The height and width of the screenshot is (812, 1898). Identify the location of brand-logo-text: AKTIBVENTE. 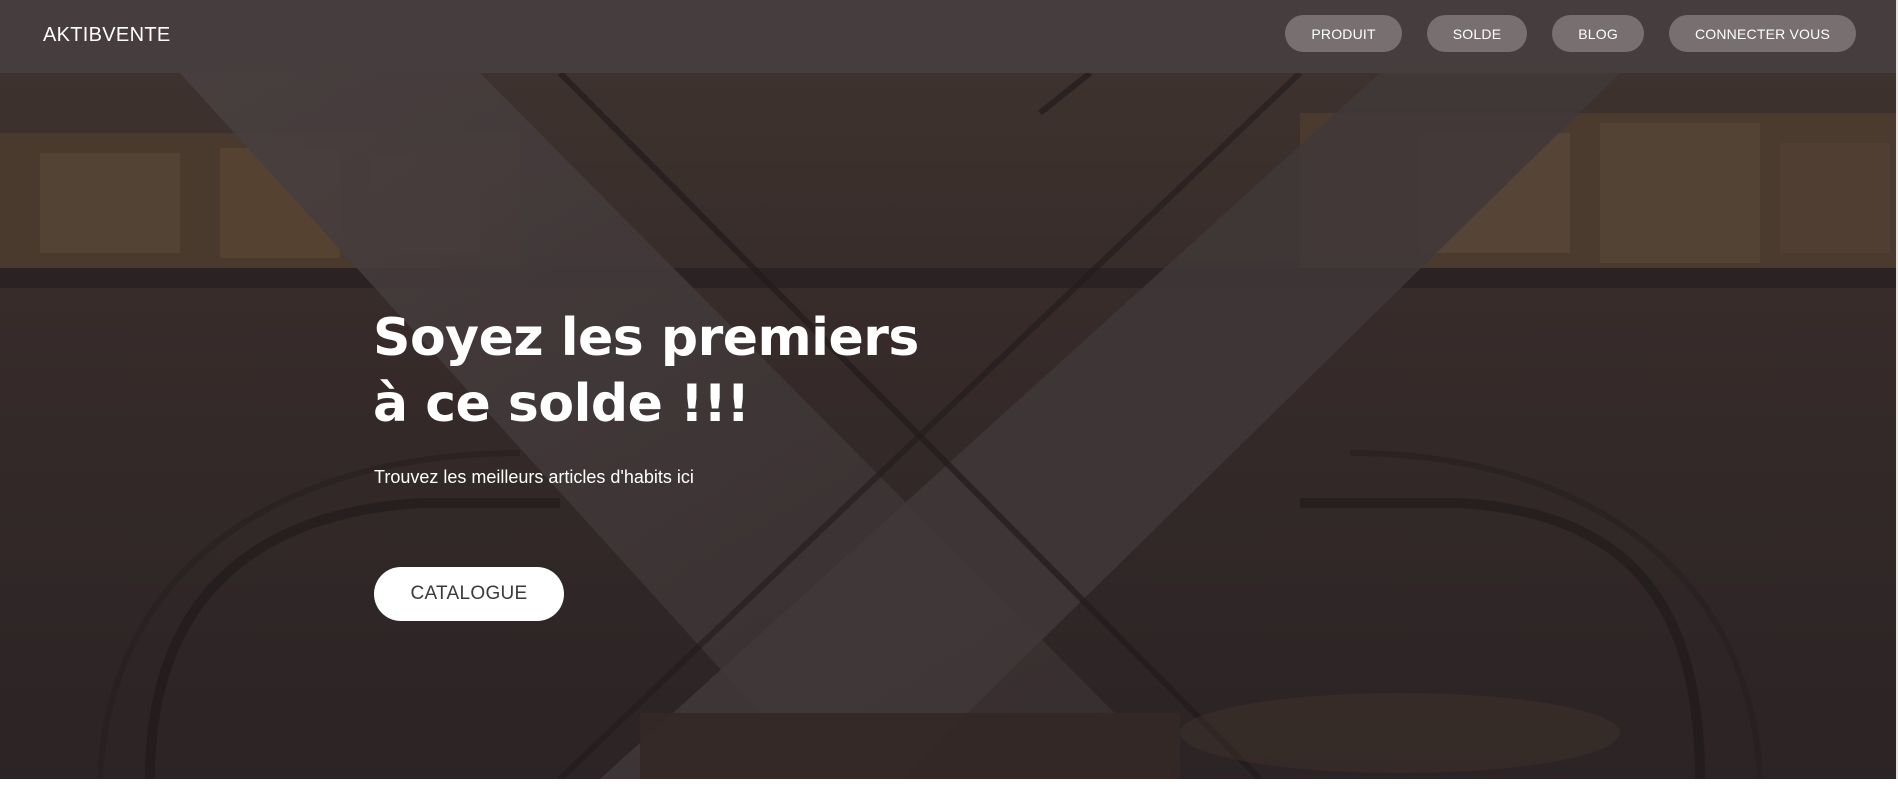
(106, 35).